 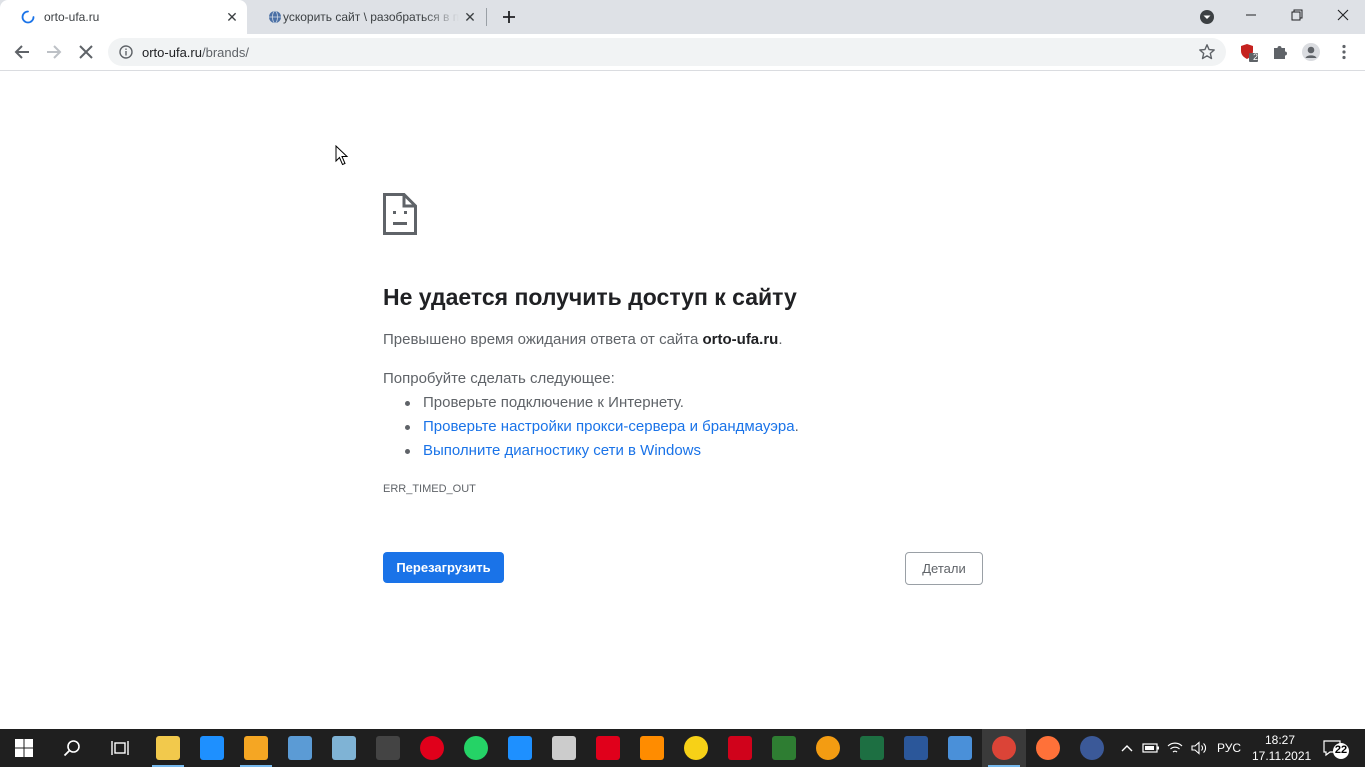 I want to click on battery-tray-icon, so click(x=1151, y=748).